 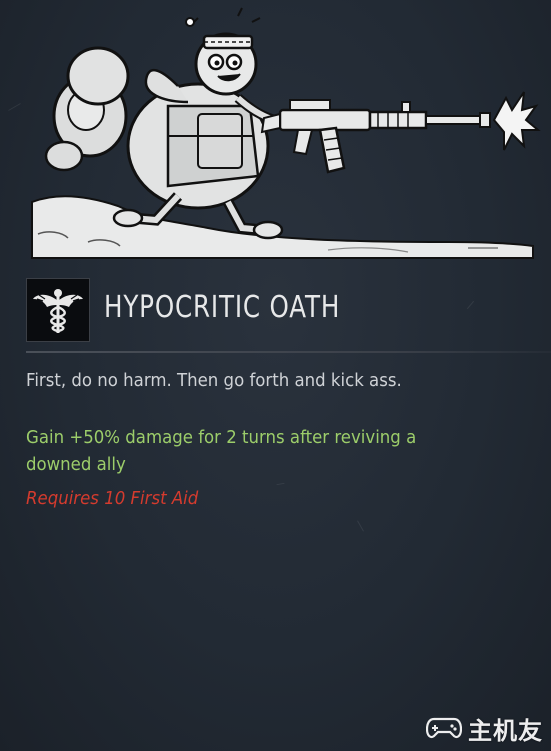 What do you see at coordinates (222, 307) in the screenshot?
I see `perk-title: HYPOCRITIC OATH` at bounding box center [222, 307].